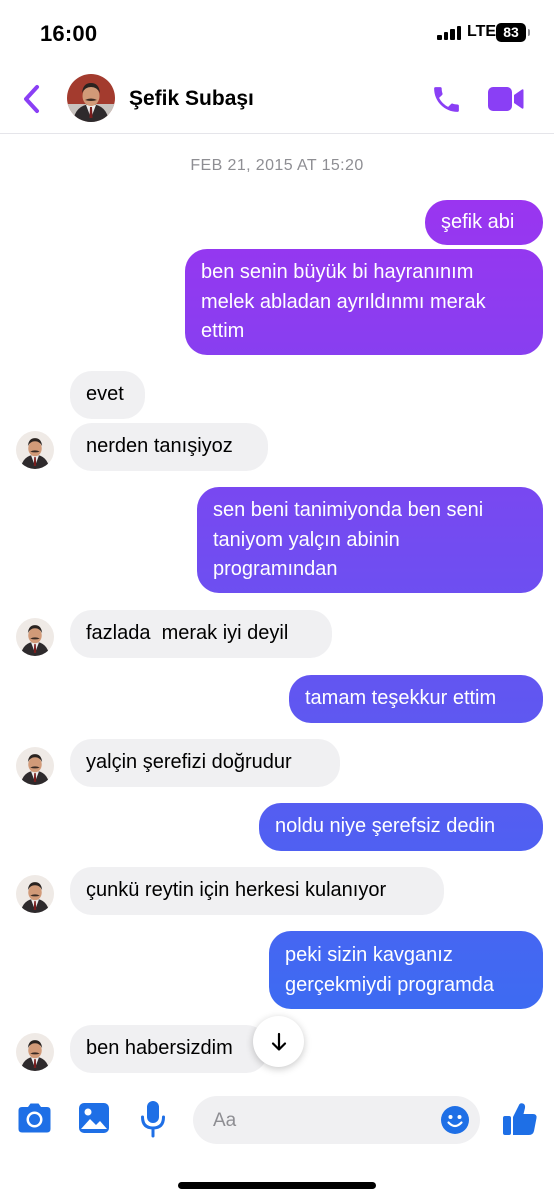  Describe the element at coordinates (449, 33) in the screenshot. I see `signal-icon` at that location.